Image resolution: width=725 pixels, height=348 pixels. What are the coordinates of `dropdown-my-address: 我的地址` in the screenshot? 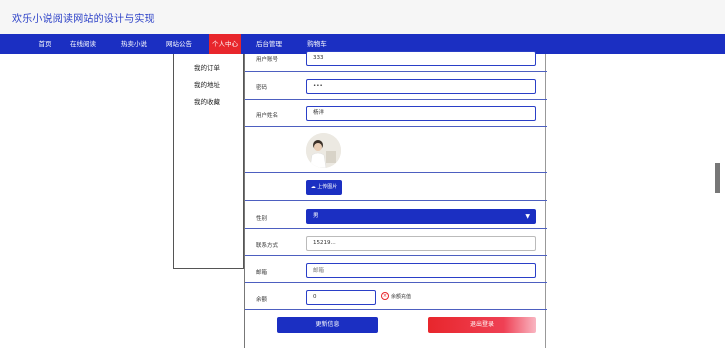 It's located at (207, 84).